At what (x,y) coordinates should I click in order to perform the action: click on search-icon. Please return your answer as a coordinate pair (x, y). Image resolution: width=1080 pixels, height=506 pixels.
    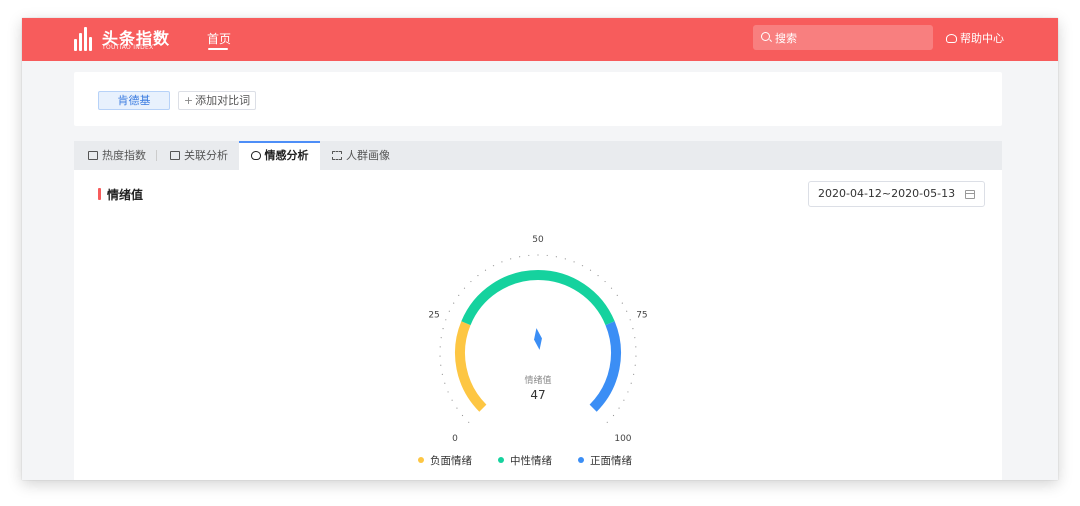
    Looking at the image, I should click on (765, 36).